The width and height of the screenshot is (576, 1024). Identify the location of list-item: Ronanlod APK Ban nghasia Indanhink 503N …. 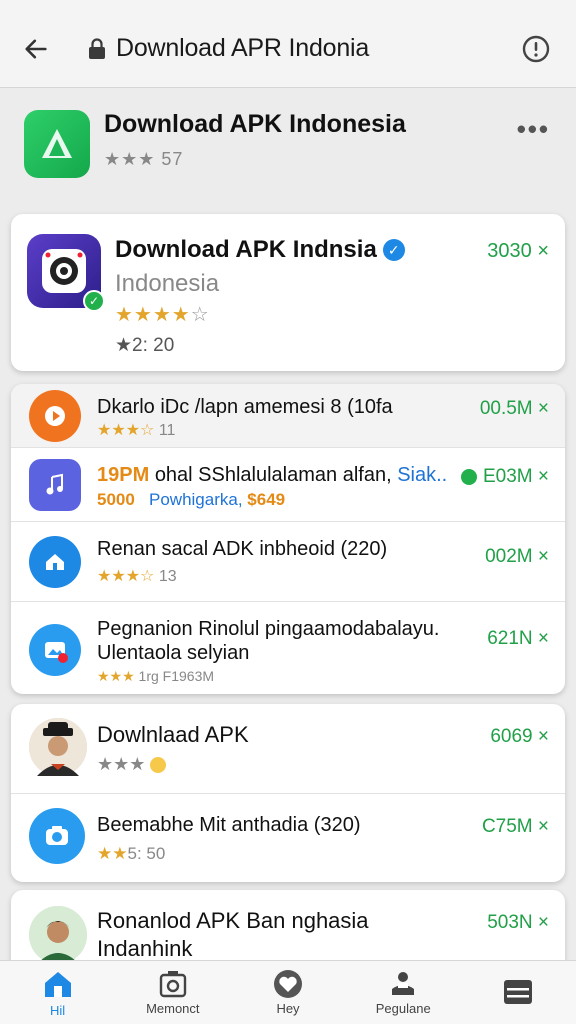
(288, 930).